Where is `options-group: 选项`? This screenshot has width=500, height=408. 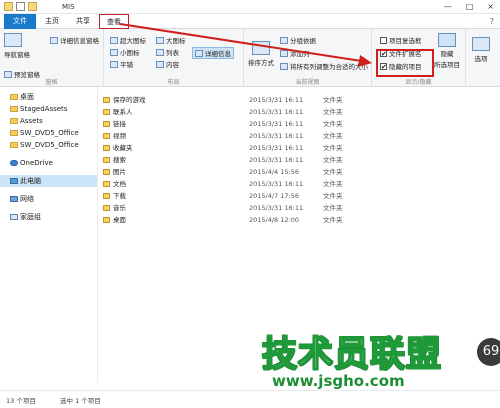 options-group: 选项 is located at coordinates (483, 58).